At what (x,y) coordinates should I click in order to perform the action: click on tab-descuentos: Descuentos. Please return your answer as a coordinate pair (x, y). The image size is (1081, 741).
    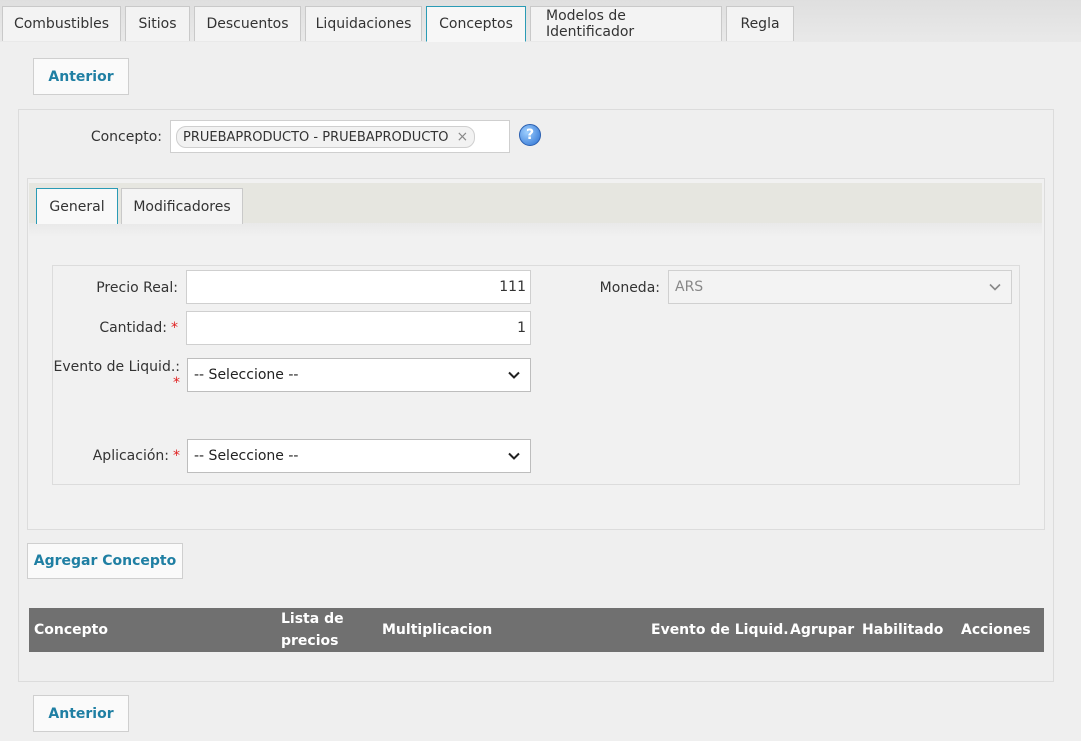
    Looking at the image, I should click on (247, 23).